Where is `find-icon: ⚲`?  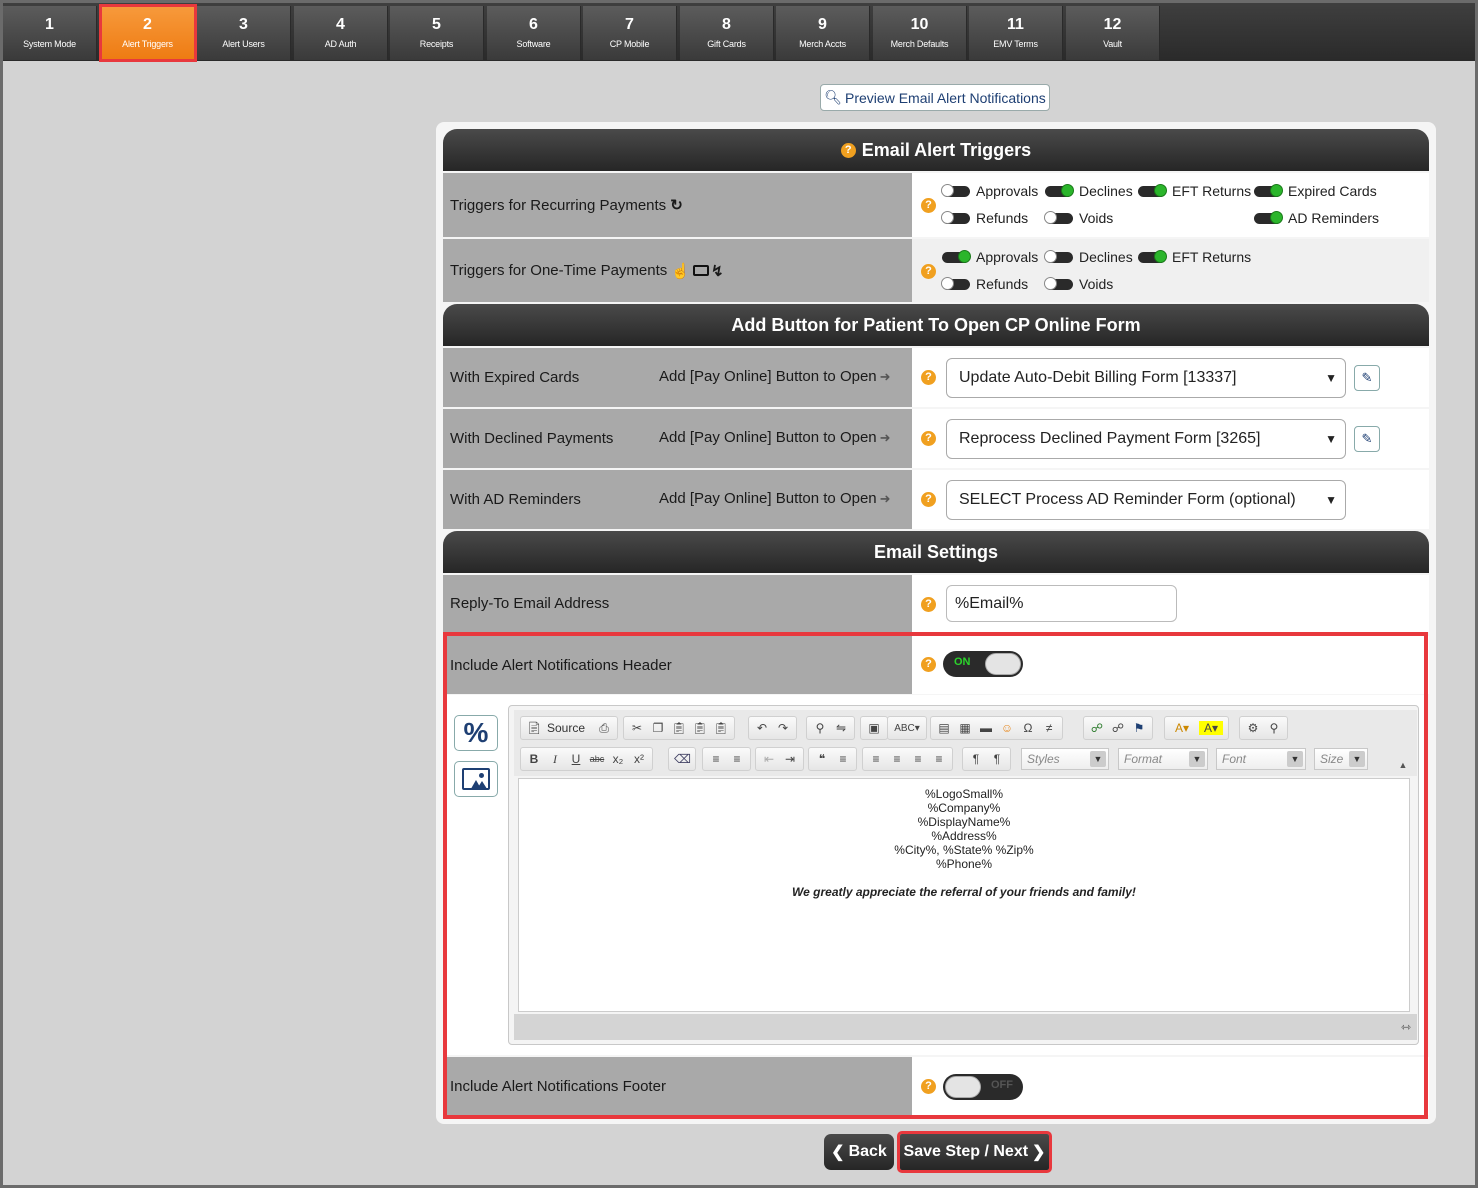
find-icon: ⚲ is located at coordinates (820, 728).